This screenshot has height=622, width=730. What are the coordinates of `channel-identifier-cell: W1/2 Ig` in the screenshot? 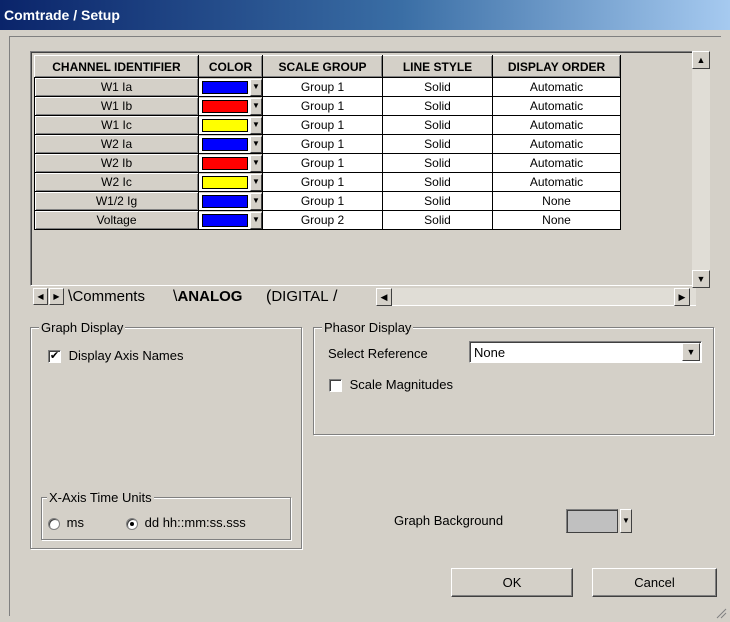 It's located at (116, 201).